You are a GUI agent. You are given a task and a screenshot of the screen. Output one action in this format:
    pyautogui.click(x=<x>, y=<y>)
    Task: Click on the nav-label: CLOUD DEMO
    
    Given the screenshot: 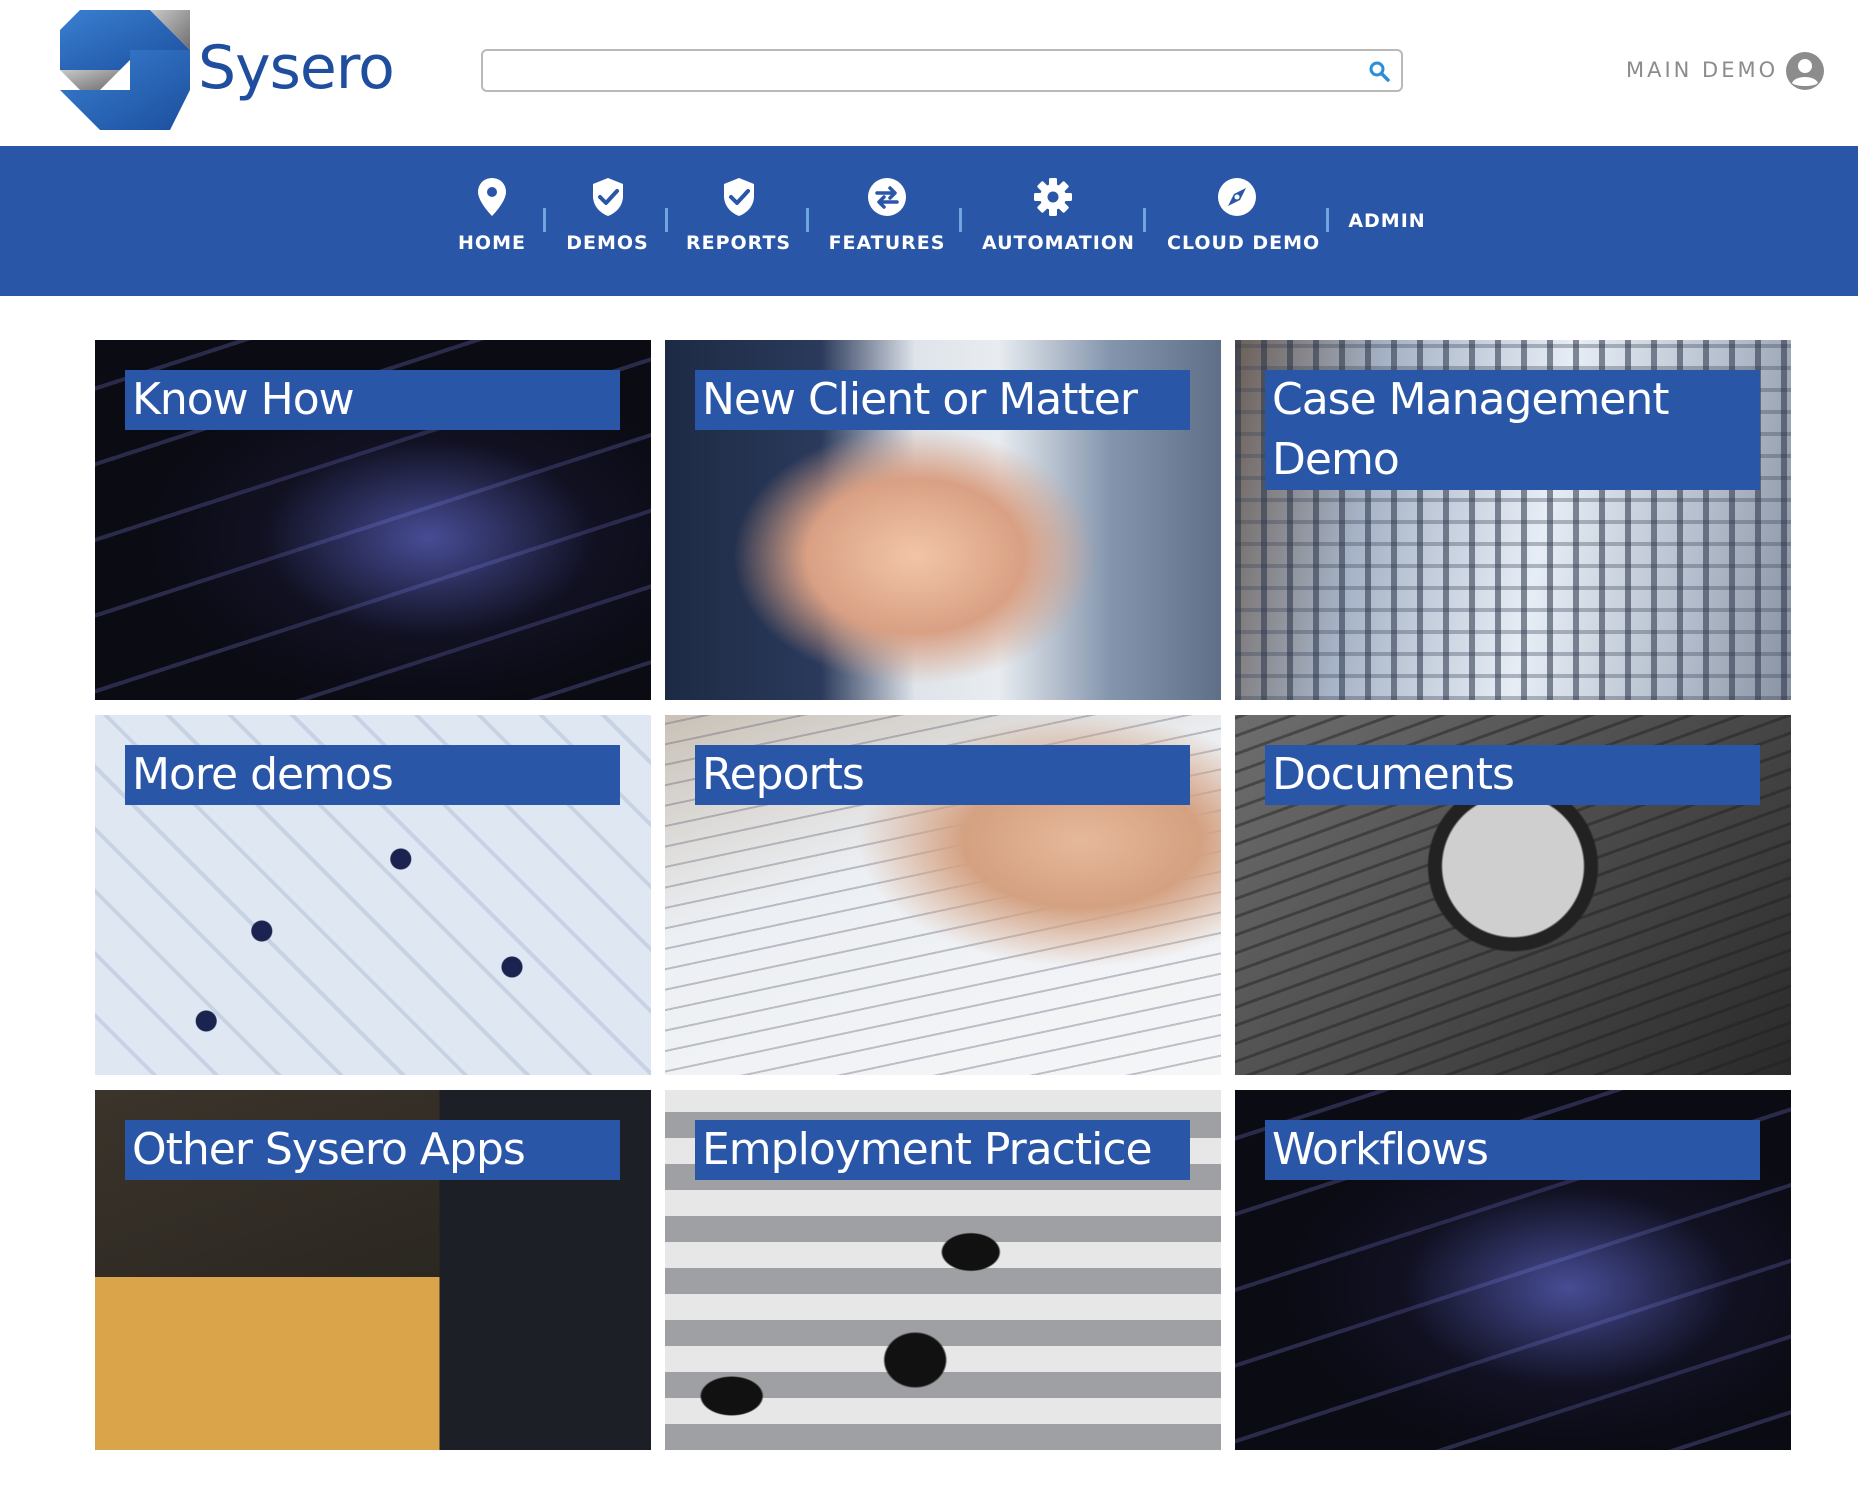 What is the action you would take?
    pyautogui.click(x=1244, y=243)
    